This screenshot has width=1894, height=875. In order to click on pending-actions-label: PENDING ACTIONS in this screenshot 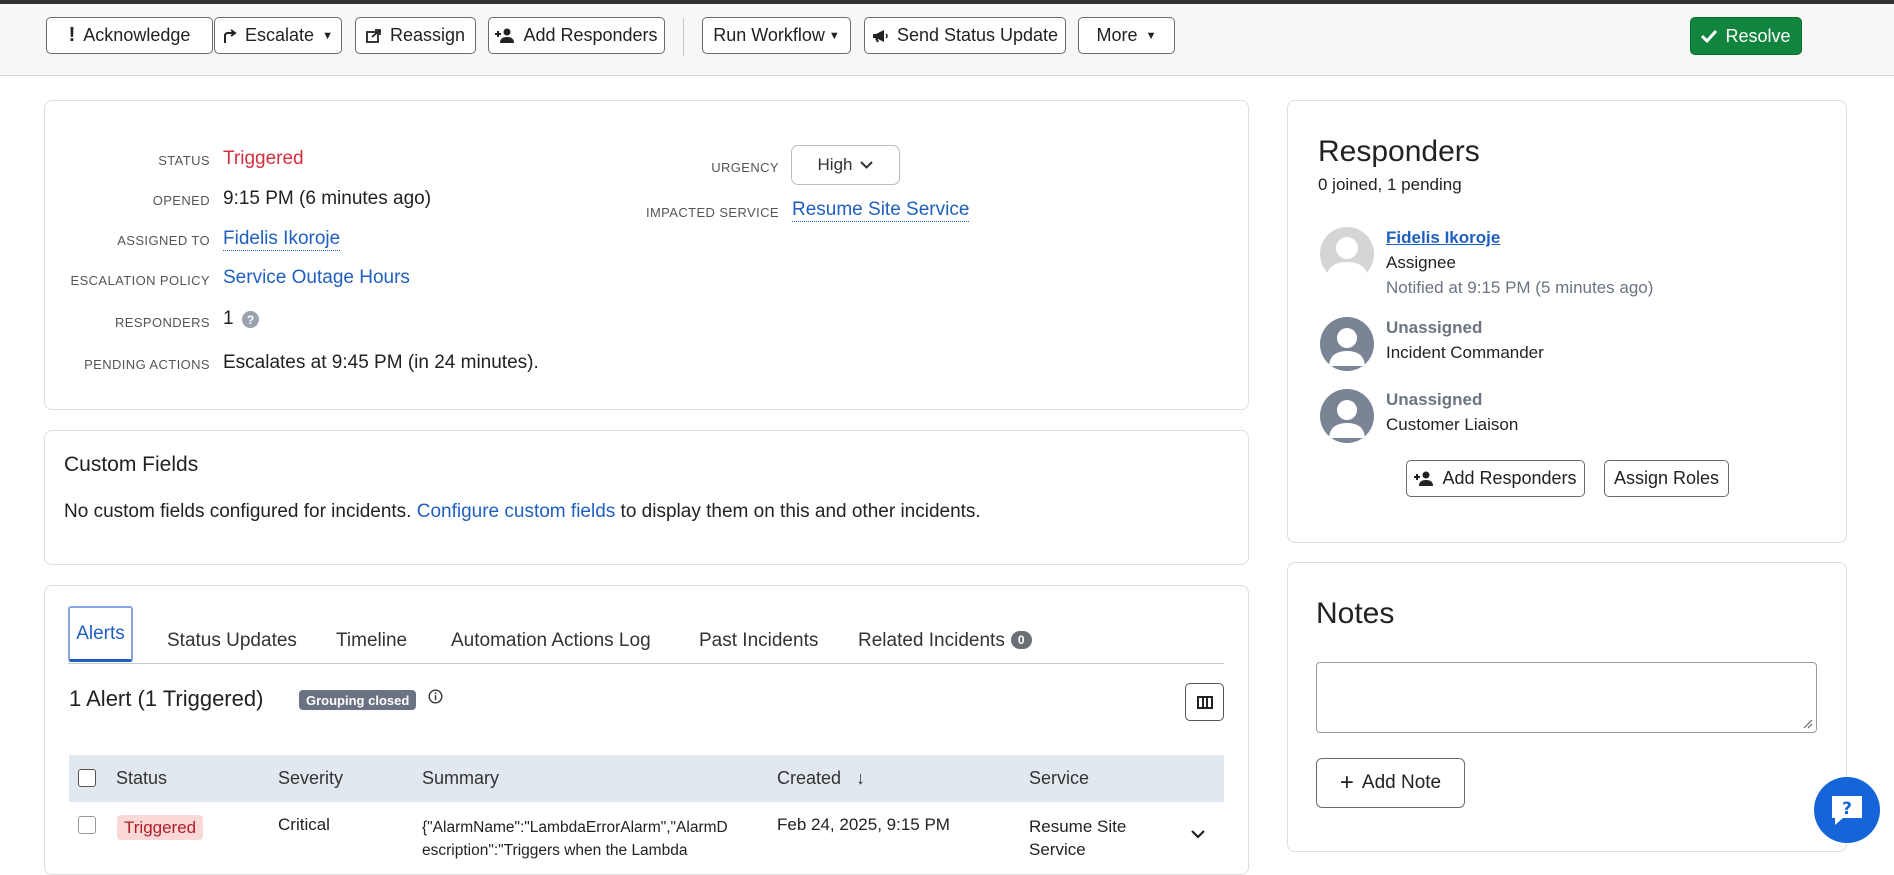, I will do `click(147, 364)`.